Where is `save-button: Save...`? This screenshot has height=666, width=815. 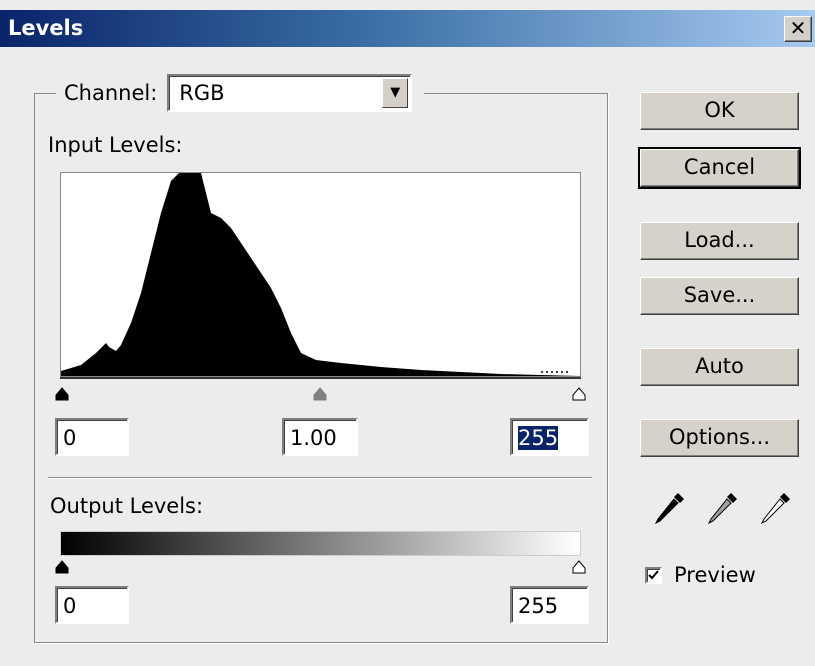
save-button: Save... is located at coordinates (719, 296).